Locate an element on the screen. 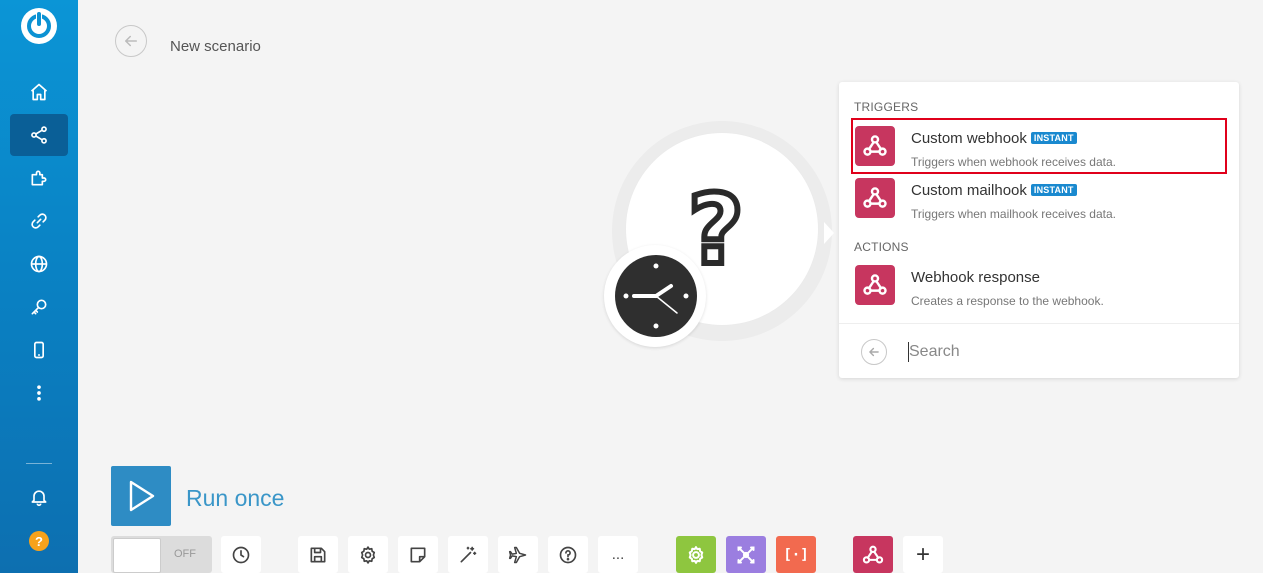 This screenshot has width=1263, height=573. key-icon is located at coordinates (39, 307).